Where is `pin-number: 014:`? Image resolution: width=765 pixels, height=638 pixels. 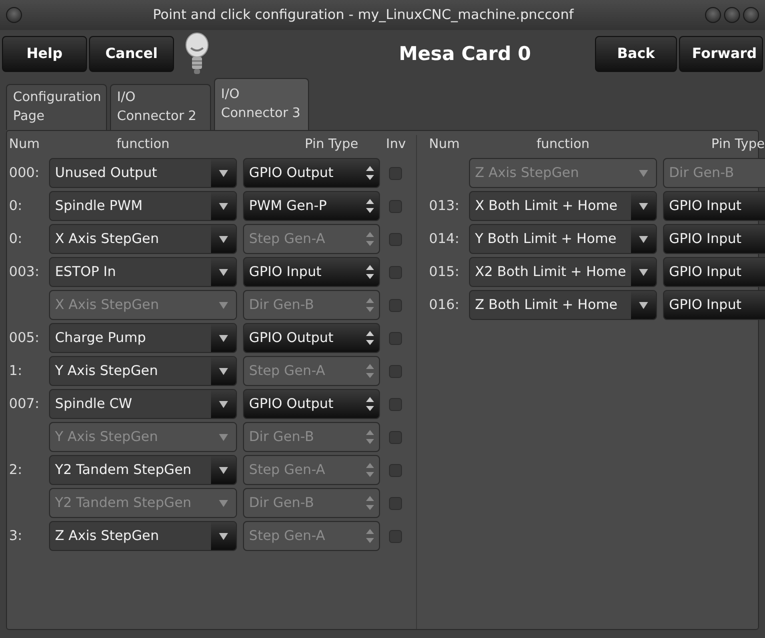 pin-number: 014: is located at coordinates (444, 239).